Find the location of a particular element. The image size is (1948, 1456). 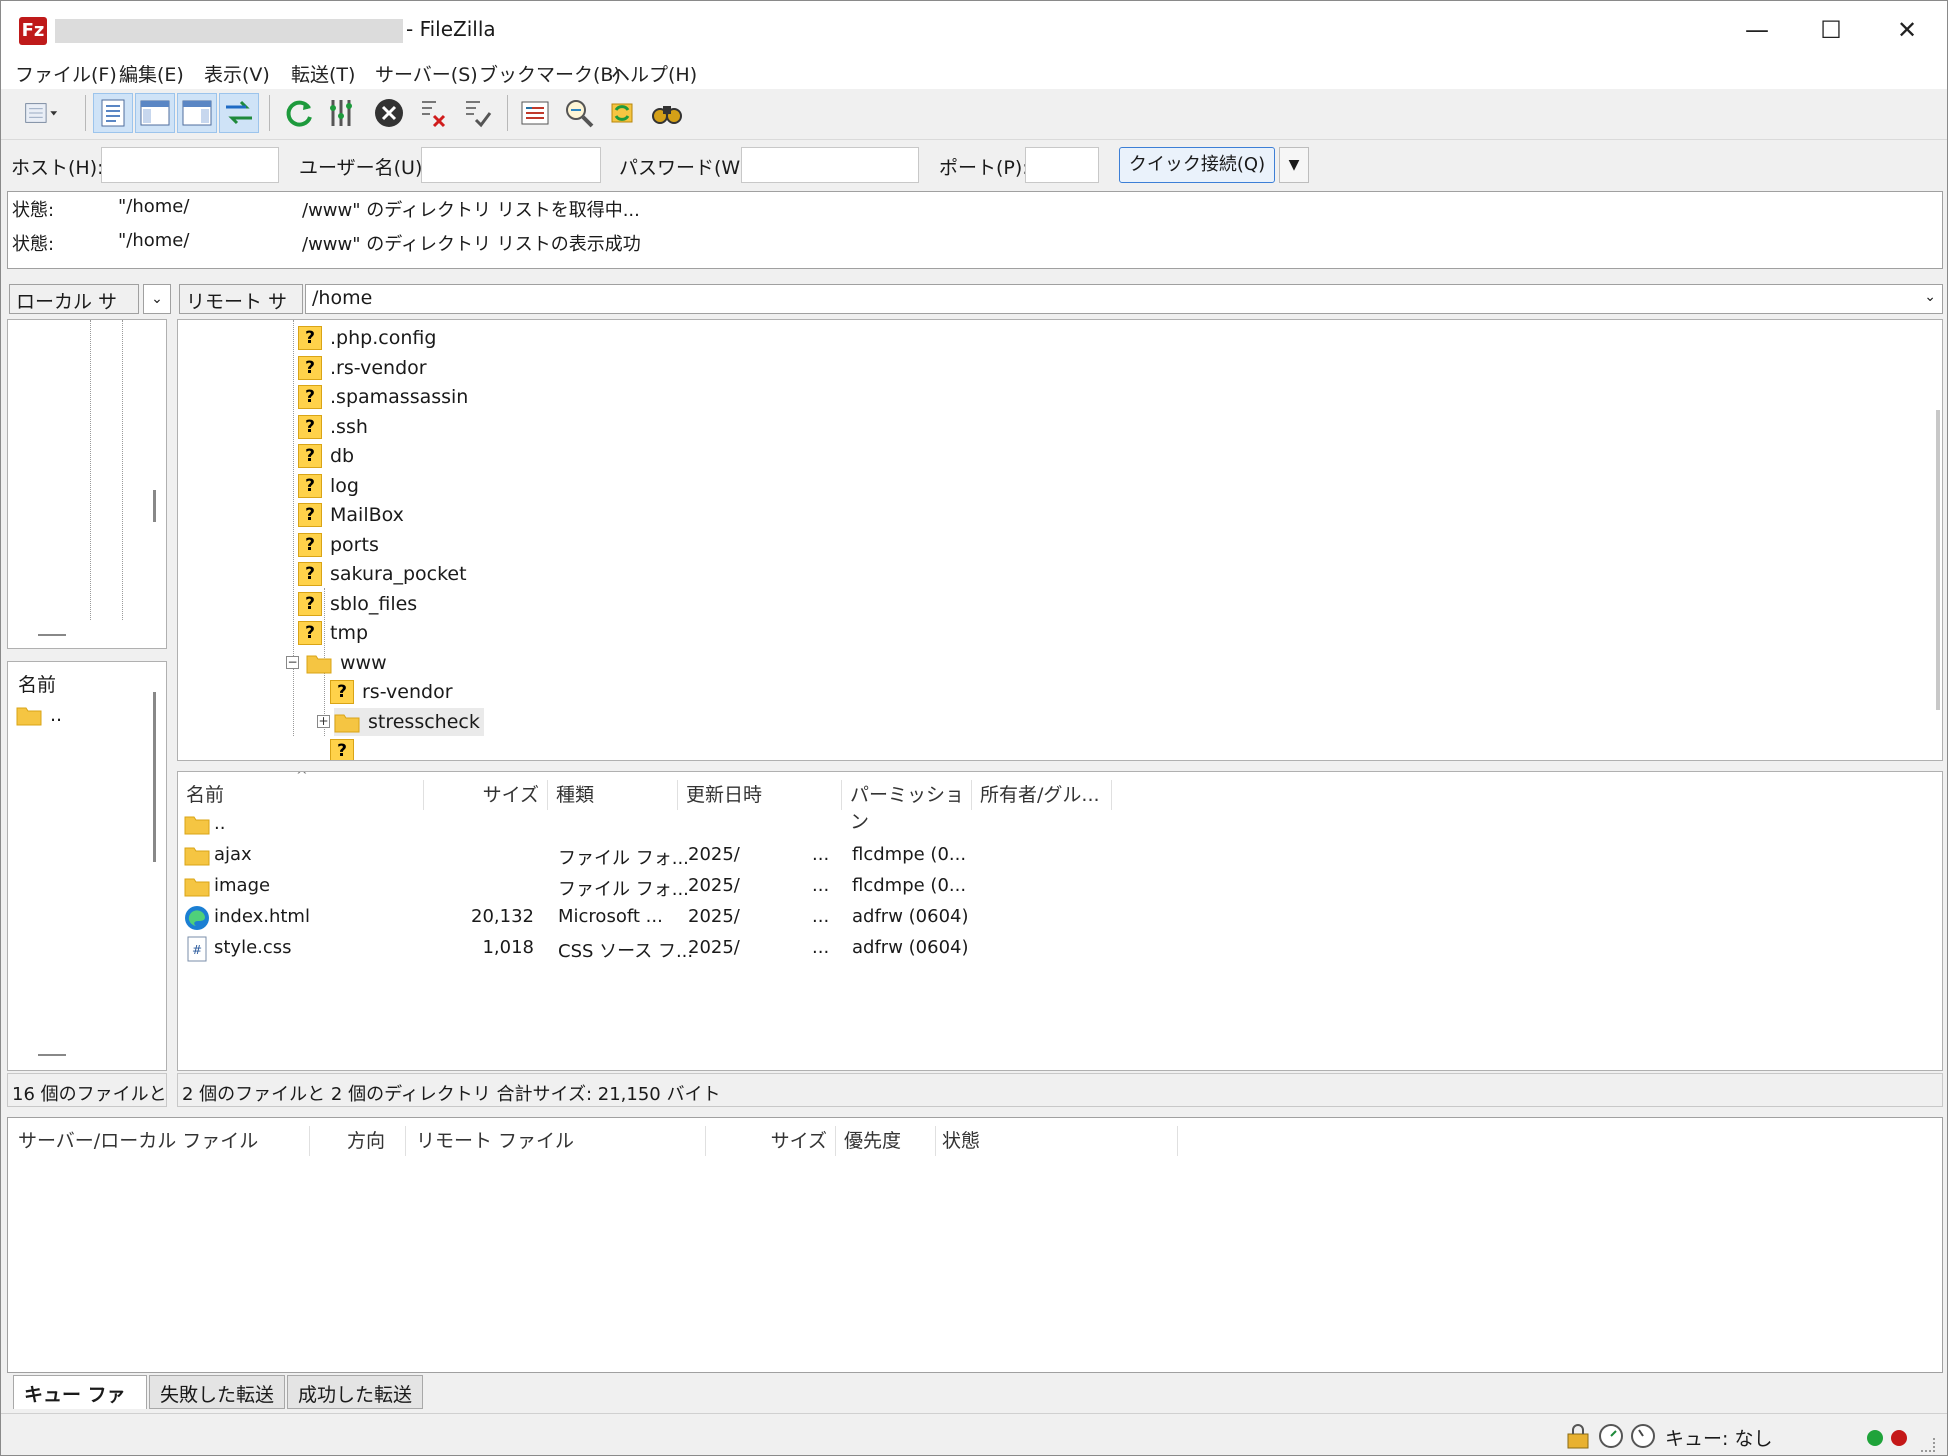

column-header-modified: 更新日時 is located at coordinates (760, 795).